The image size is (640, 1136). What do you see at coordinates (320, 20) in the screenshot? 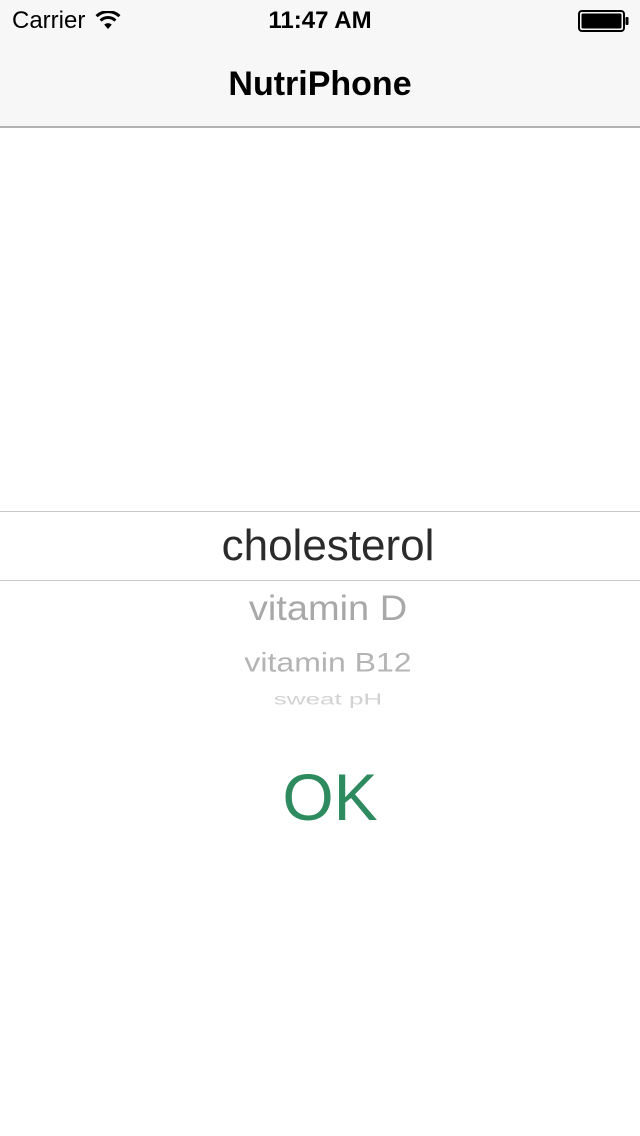
I see `status-time: 11:47 AM` at bounding box center [320, 20].